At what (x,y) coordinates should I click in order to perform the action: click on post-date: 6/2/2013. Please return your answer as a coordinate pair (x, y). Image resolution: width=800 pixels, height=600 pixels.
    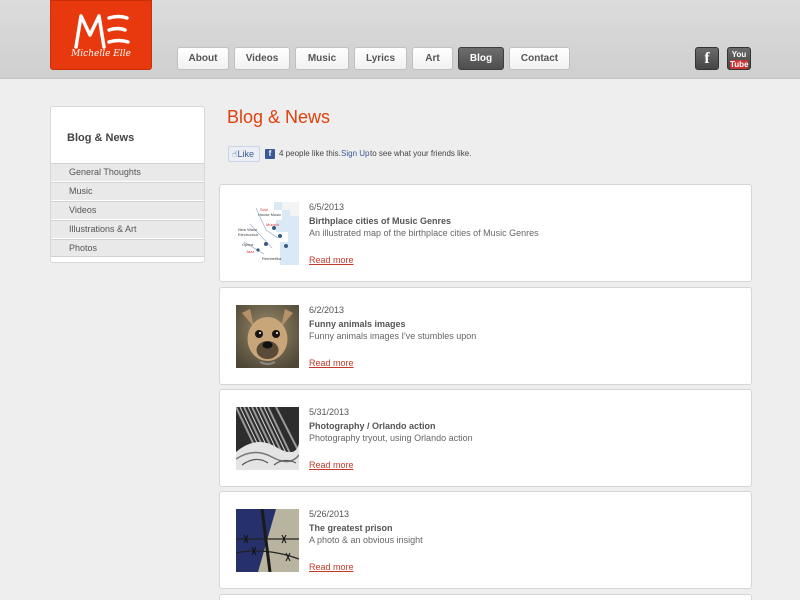
    Looking at the image, I should click on (327, 310).